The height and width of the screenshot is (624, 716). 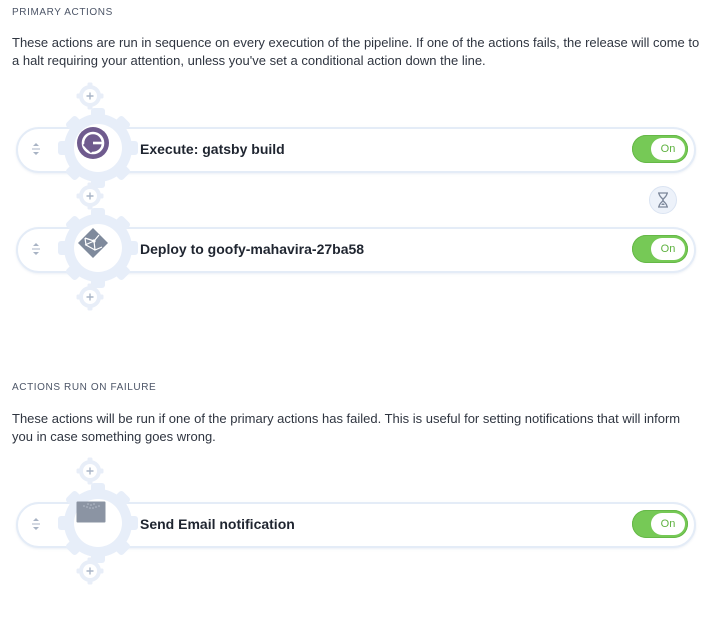 I want to click on gatsby-action-node, so click(x=98, y=148).